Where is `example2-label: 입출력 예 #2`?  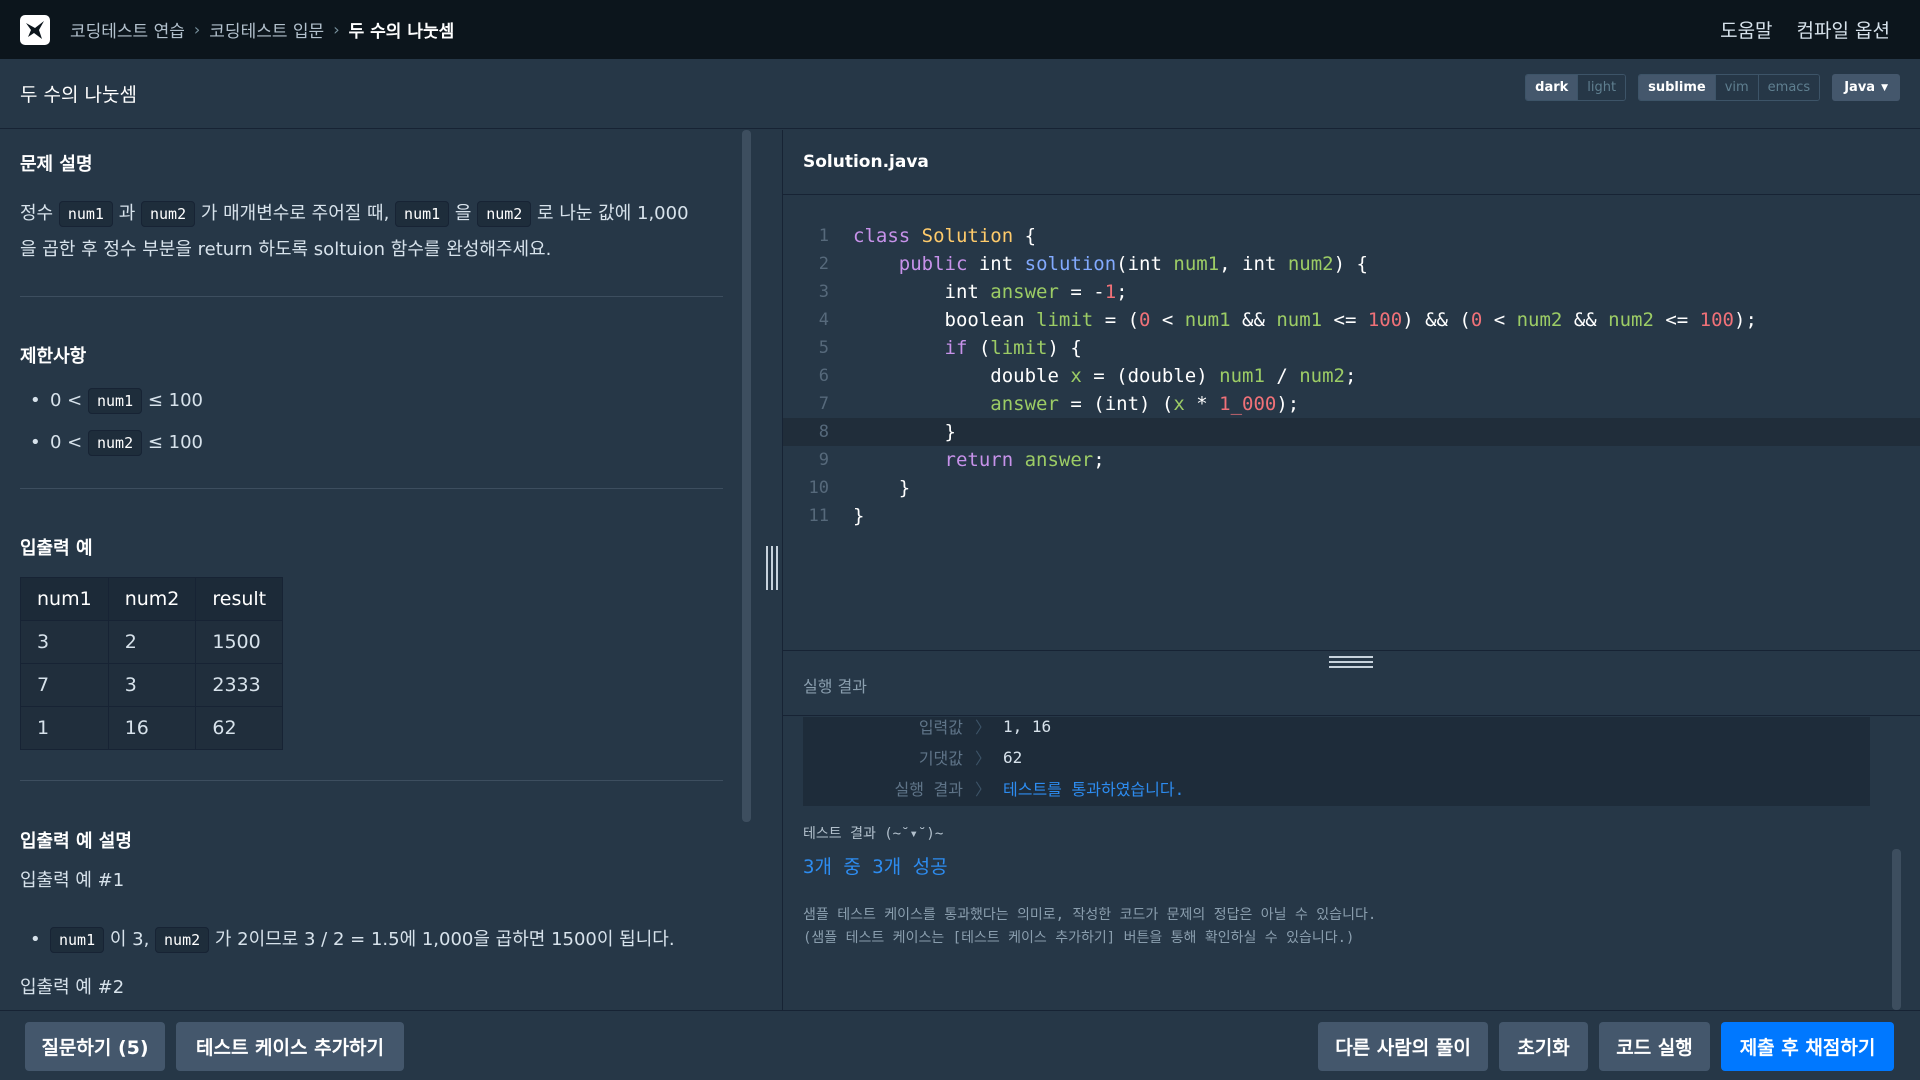
example2-label: 입출력 예 #2 is located at coordinates (72, 987).